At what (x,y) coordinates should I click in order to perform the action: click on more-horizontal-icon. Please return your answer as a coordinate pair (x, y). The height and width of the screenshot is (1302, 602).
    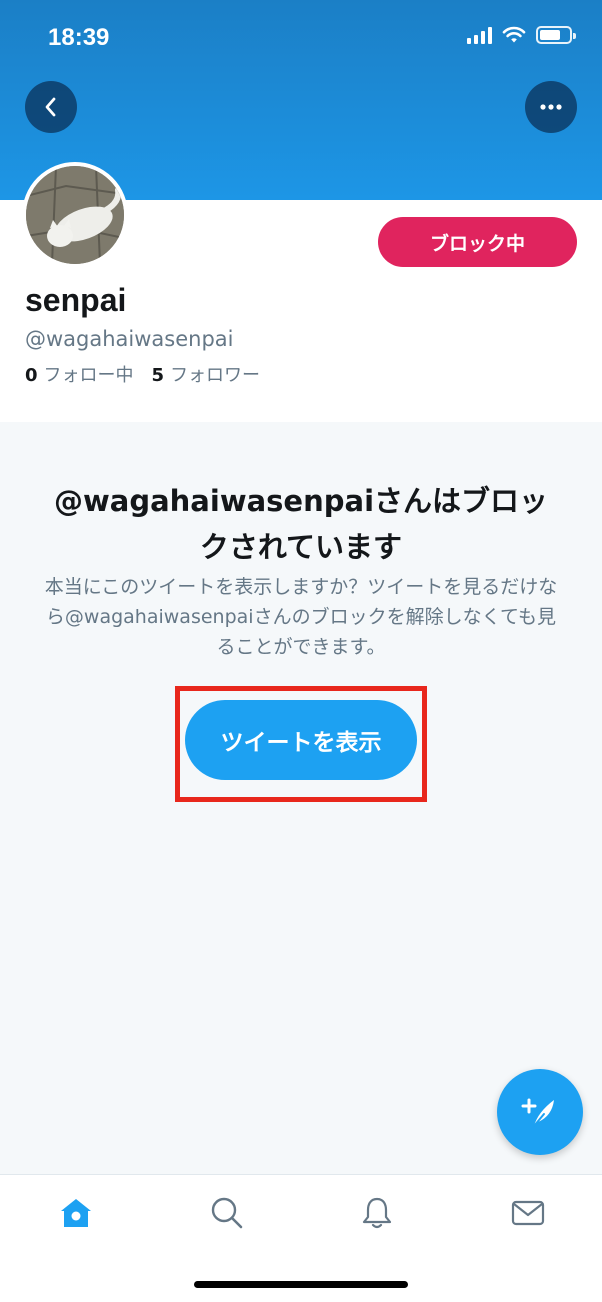
    Looking at the image, I should click on (551, 107).